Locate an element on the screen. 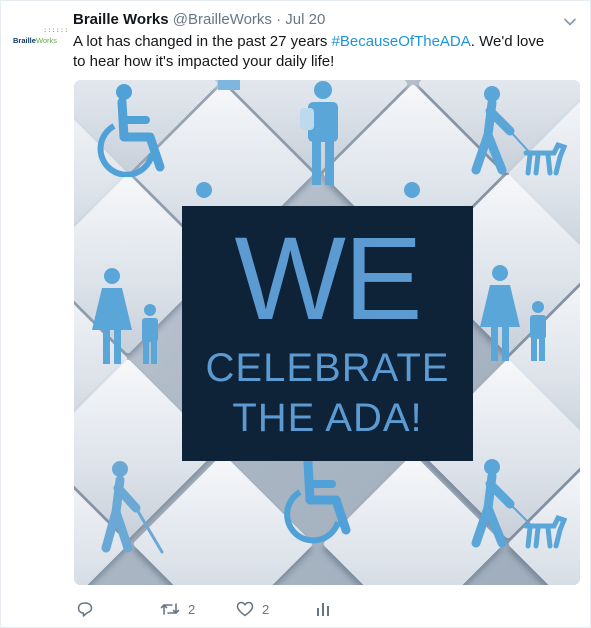  avatar-logo-light: Works is located at coordinates (46, 40).